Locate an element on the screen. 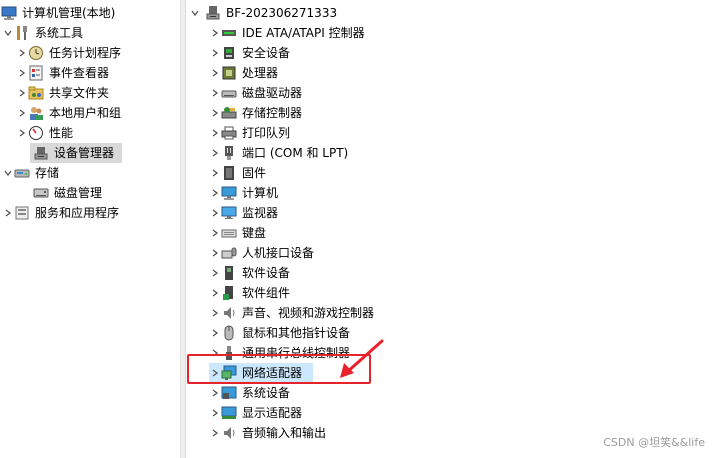 The width and height of the screenshot is (719, 458). category-label: 磁盘驱动器 is located at coordinates (272, 93).